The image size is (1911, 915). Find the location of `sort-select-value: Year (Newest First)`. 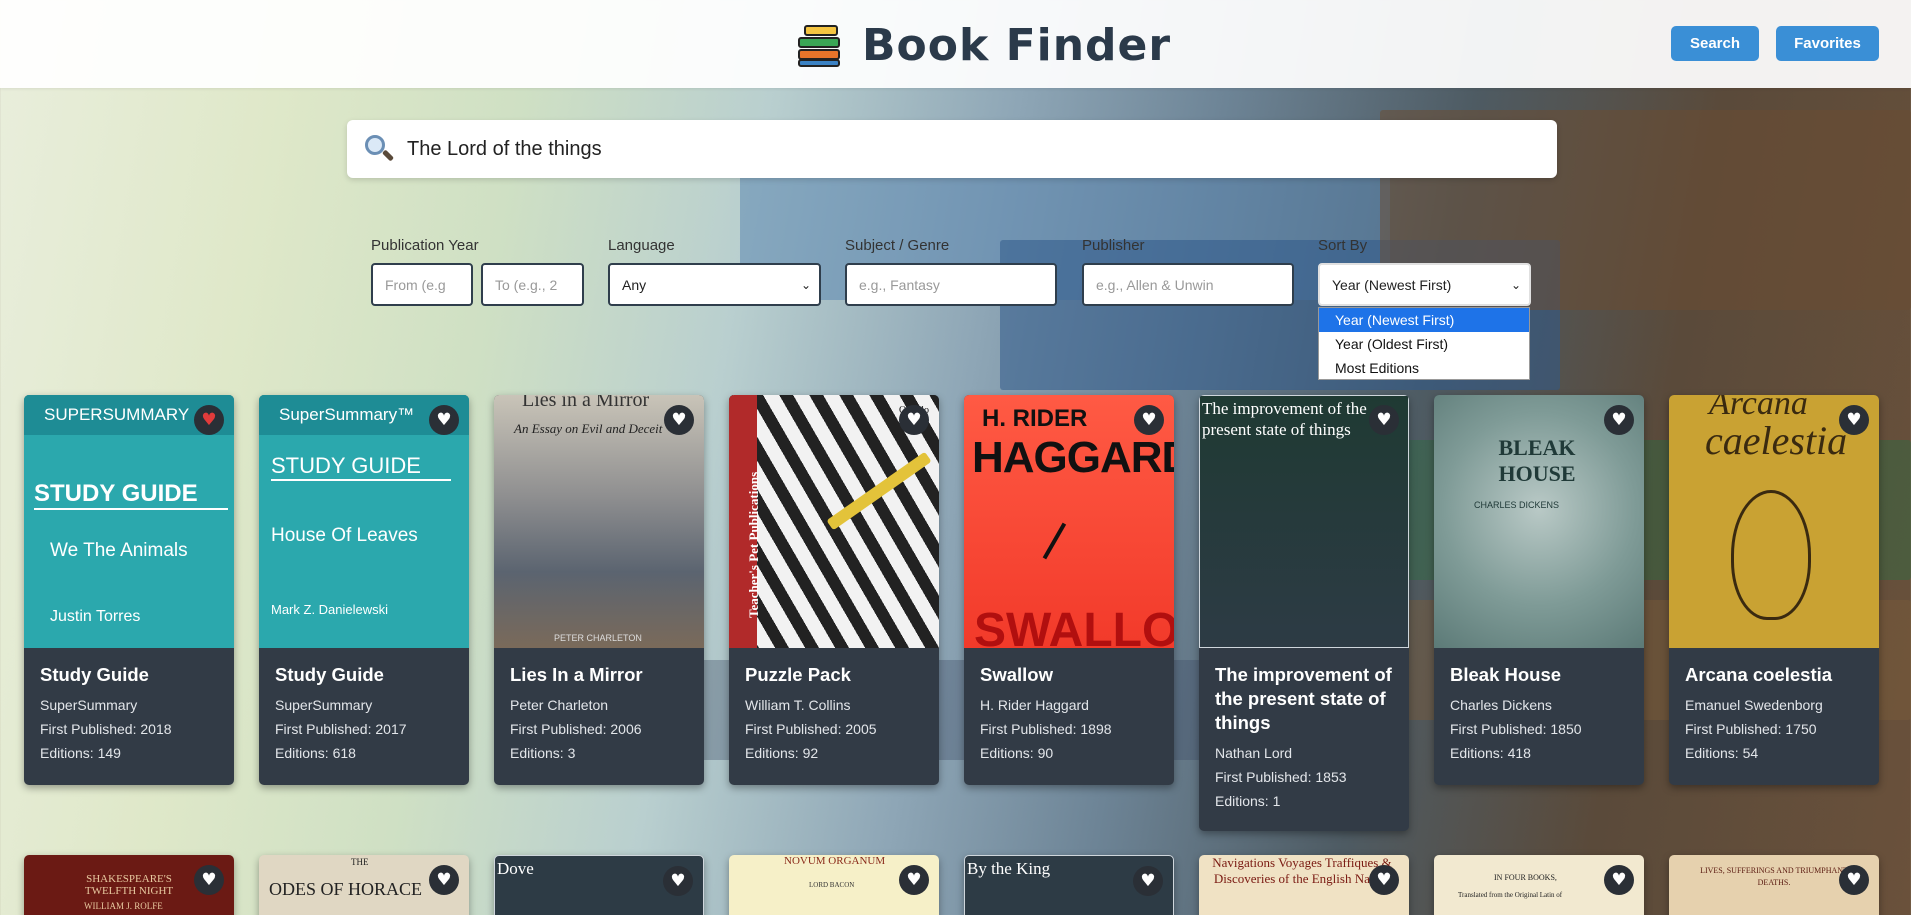

sort-select-value: Year (Newest First) is located at coordinates (1392, 284).